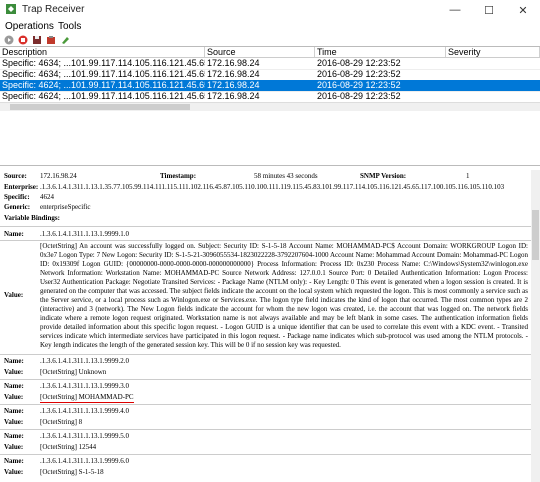 This screenshot has height=482, width=540. Describe the element at coordinates (380, 52) in the screenshot. I see `column-header-time: Time` at that location.